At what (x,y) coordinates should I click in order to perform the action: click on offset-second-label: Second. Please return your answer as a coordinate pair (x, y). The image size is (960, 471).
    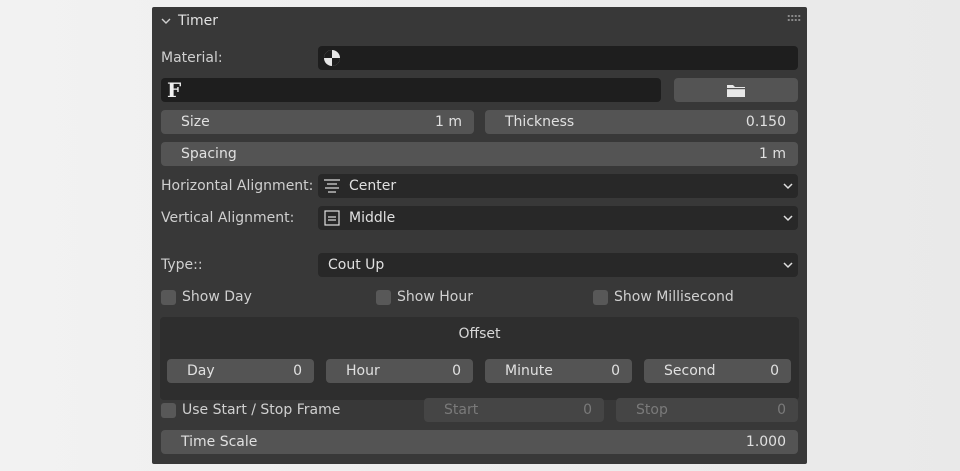
    Looking at the image, I should click on (690, 371).